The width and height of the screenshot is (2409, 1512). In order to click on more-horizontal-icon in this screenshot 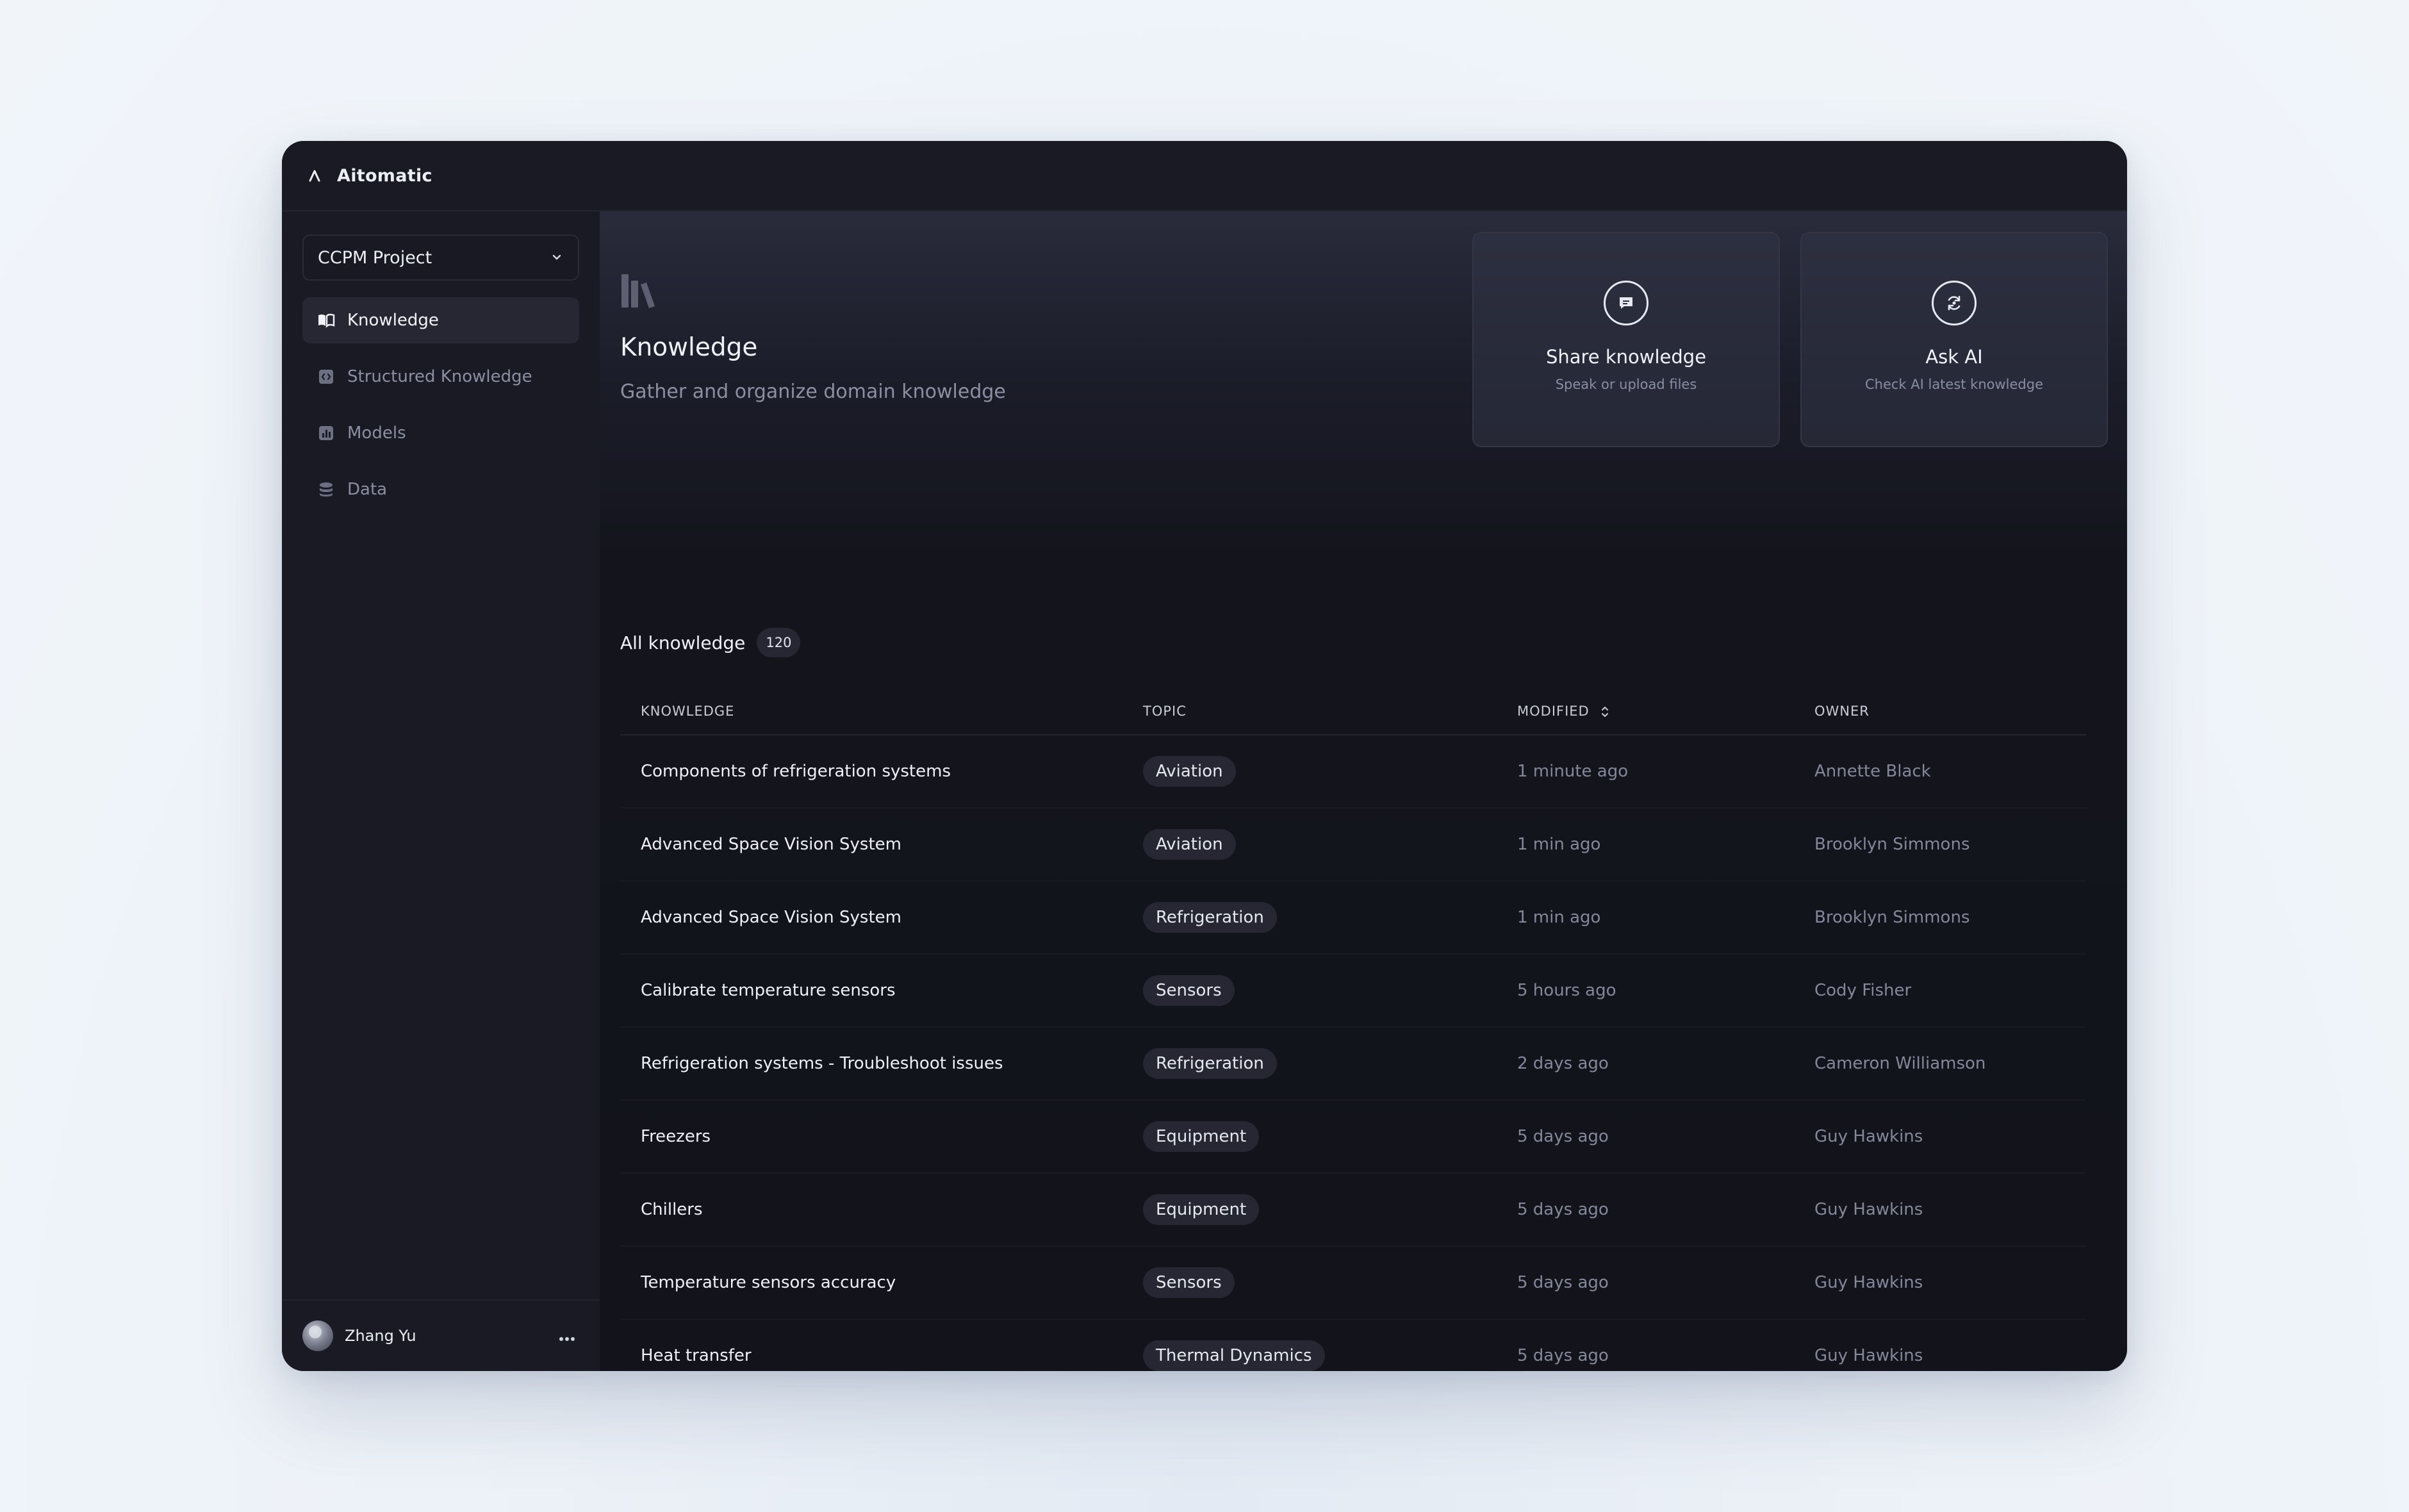, I will do `click(567, 1338)`.